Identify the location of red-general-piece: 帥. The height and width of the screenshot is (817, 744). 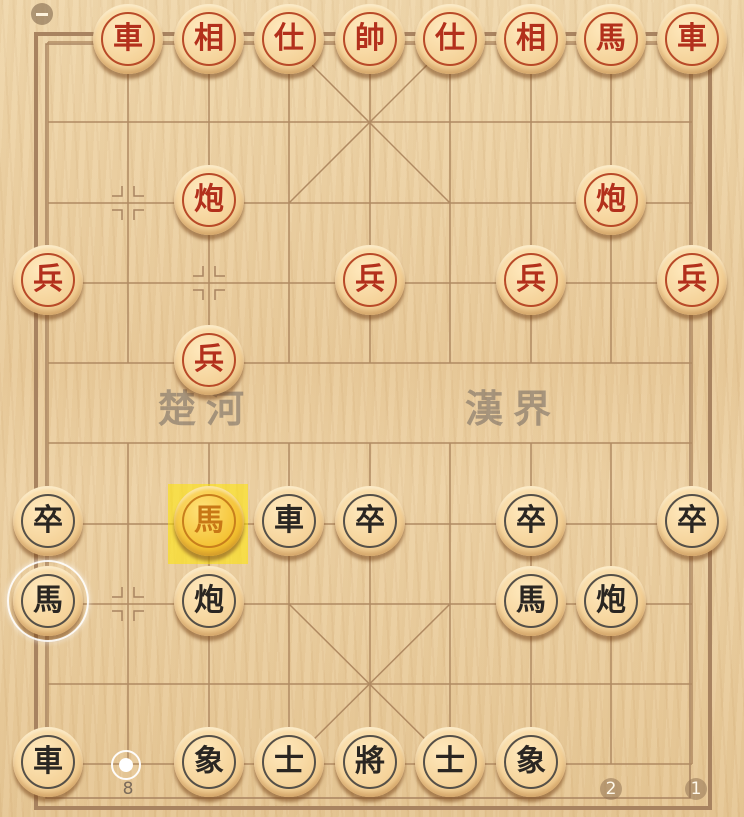
(370, 39).